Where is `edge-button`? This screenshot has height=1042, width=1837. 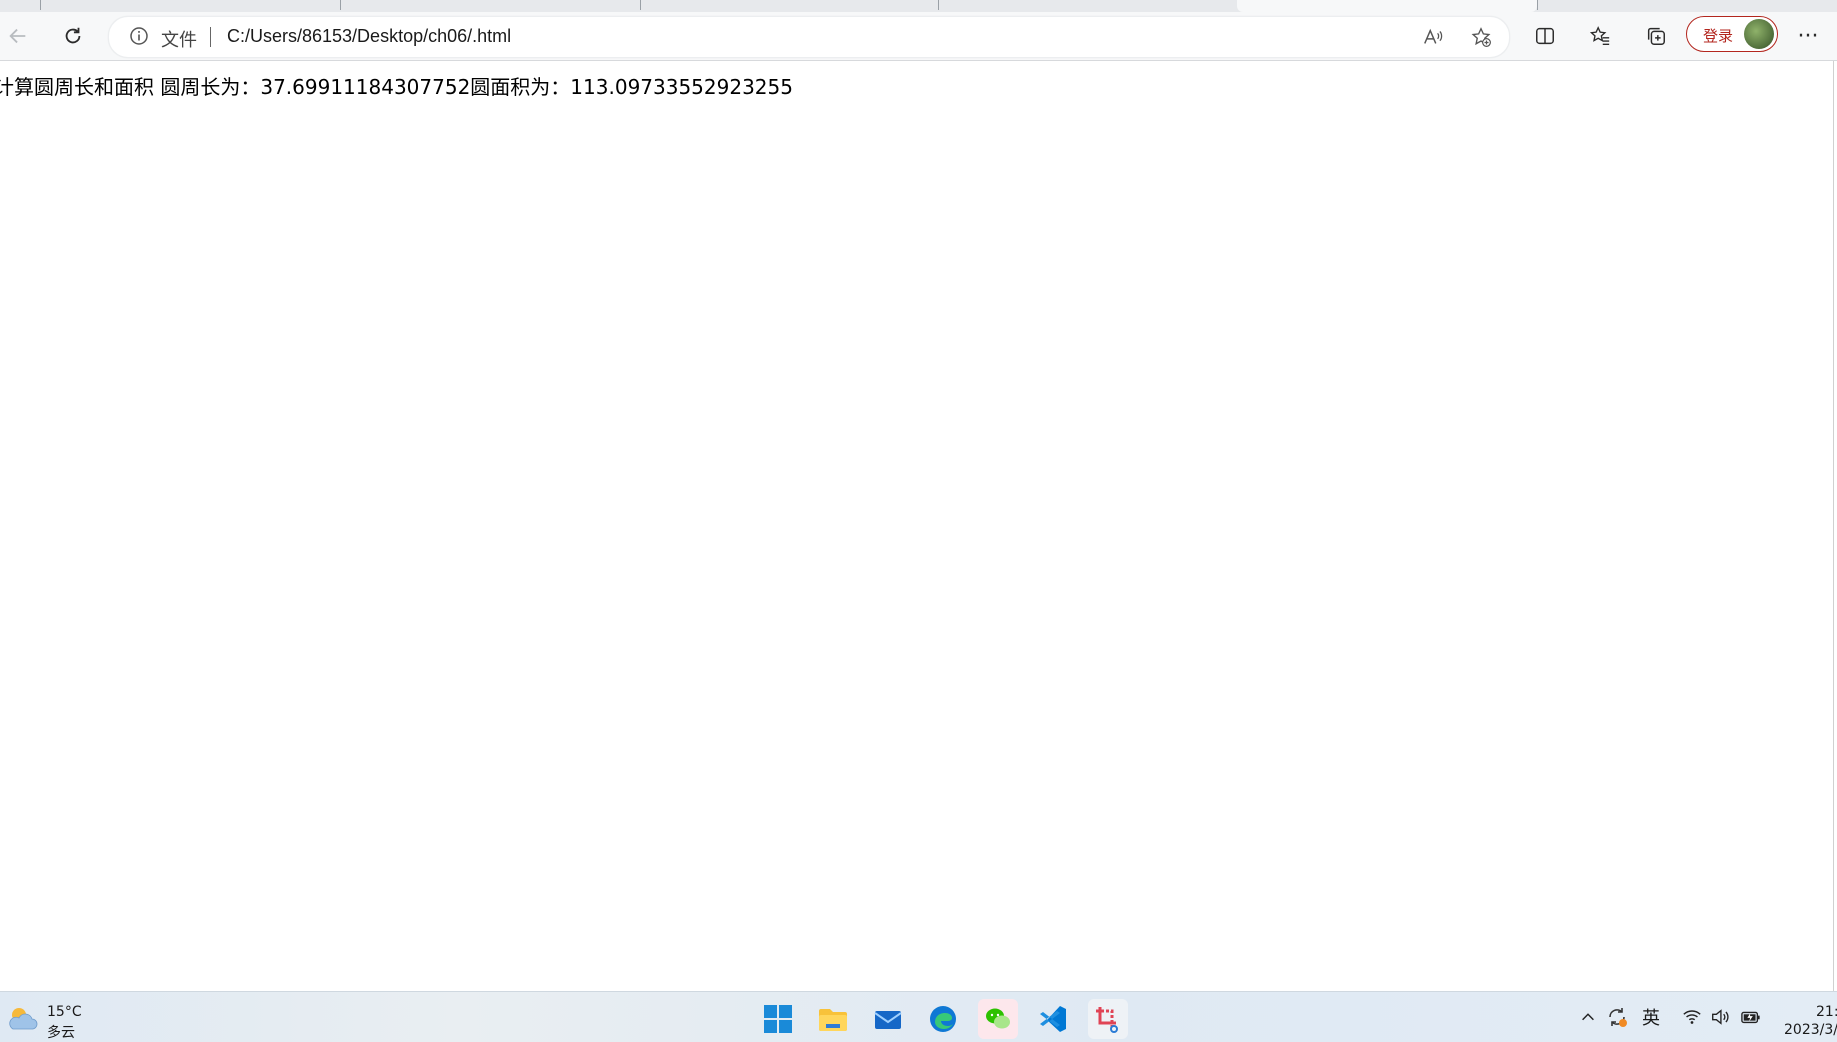
edge-button is located at coordinates (943, 1019).